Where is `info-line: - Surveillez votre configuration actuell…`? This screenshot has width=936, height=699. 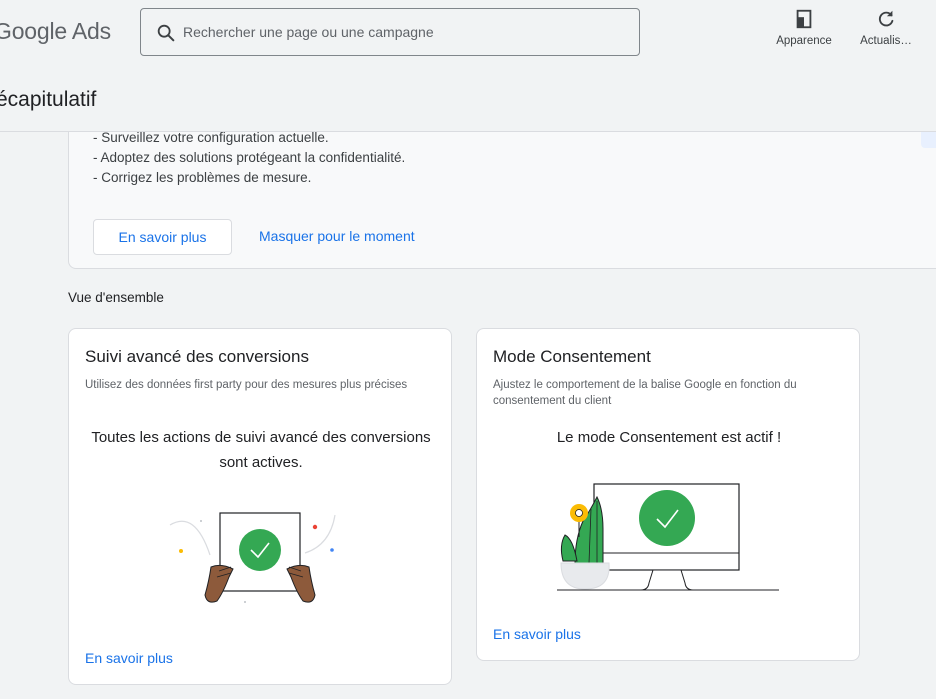 info-line: - Surveillez votre configuration actuell… is located at coordinates (211, 137).